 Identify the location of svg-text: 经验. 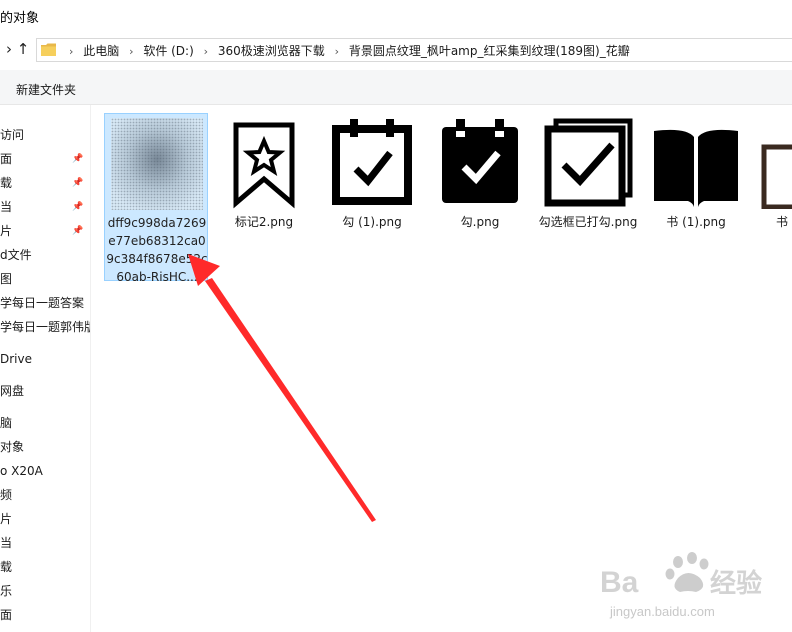
(736, 583).